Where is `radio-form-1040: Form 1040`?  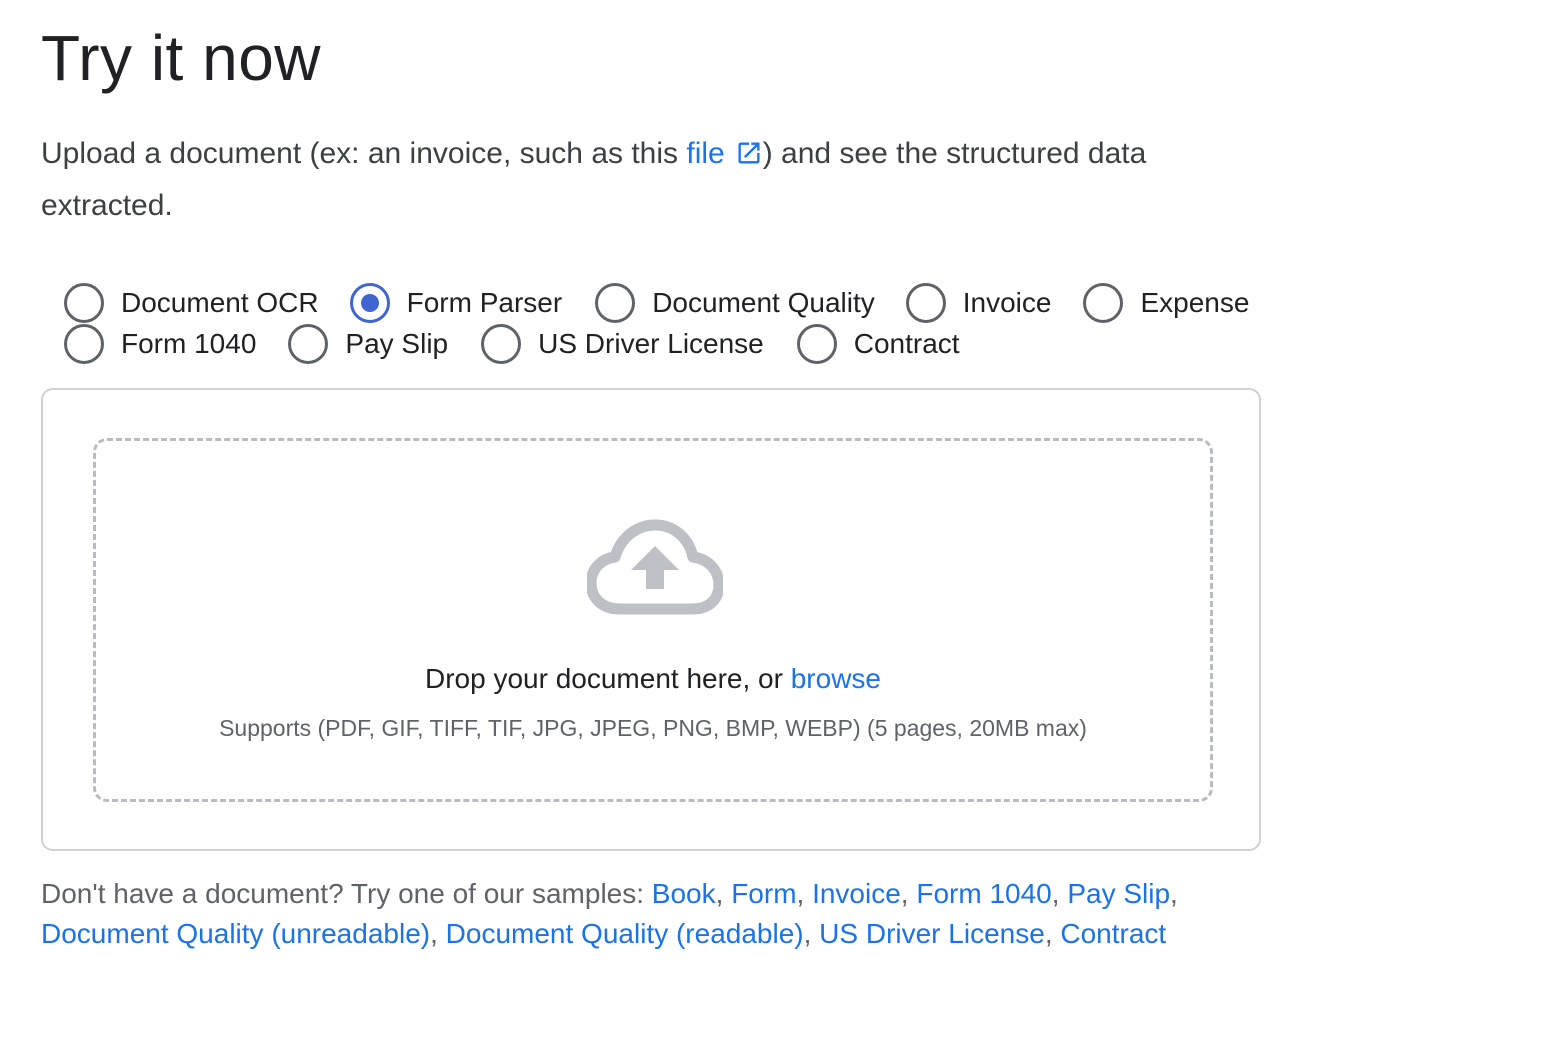 radio-form-1040: Form 1040 is located at coordinates (160, 344).